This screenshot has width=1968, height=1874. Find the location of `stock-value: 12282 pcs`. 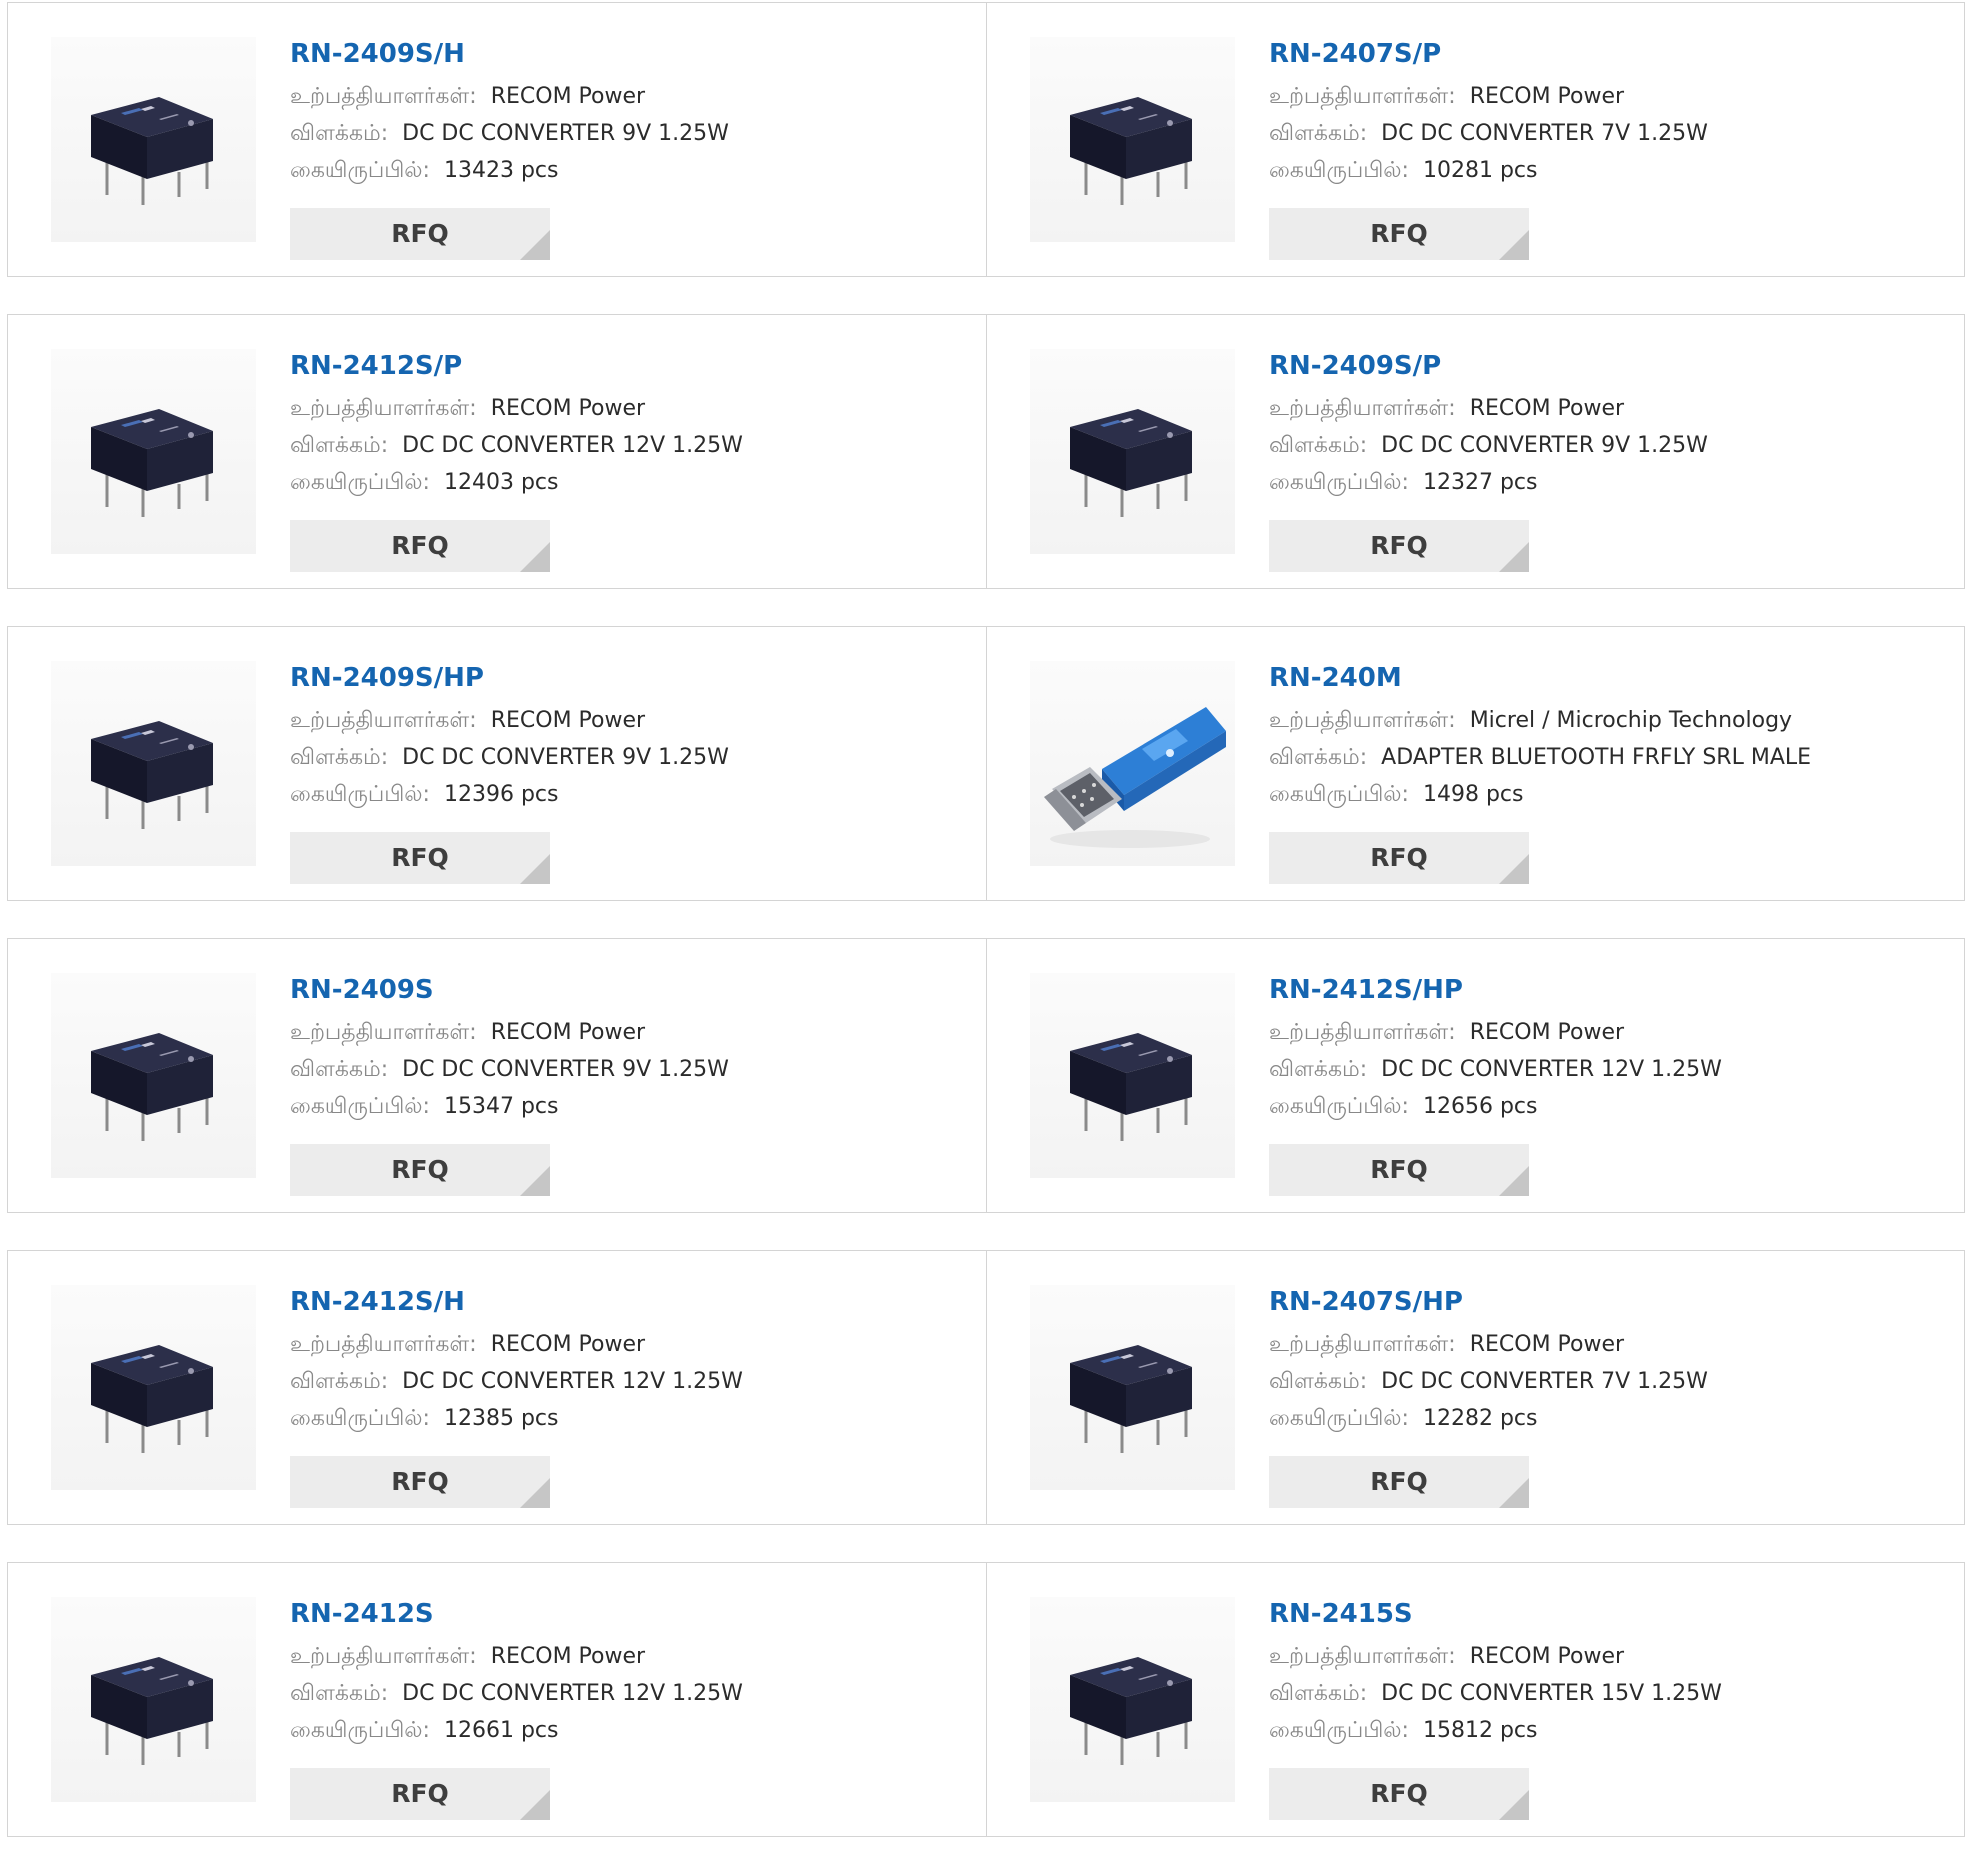

stock-value: 12282 pcs is located at coordinates (1480, 1418).